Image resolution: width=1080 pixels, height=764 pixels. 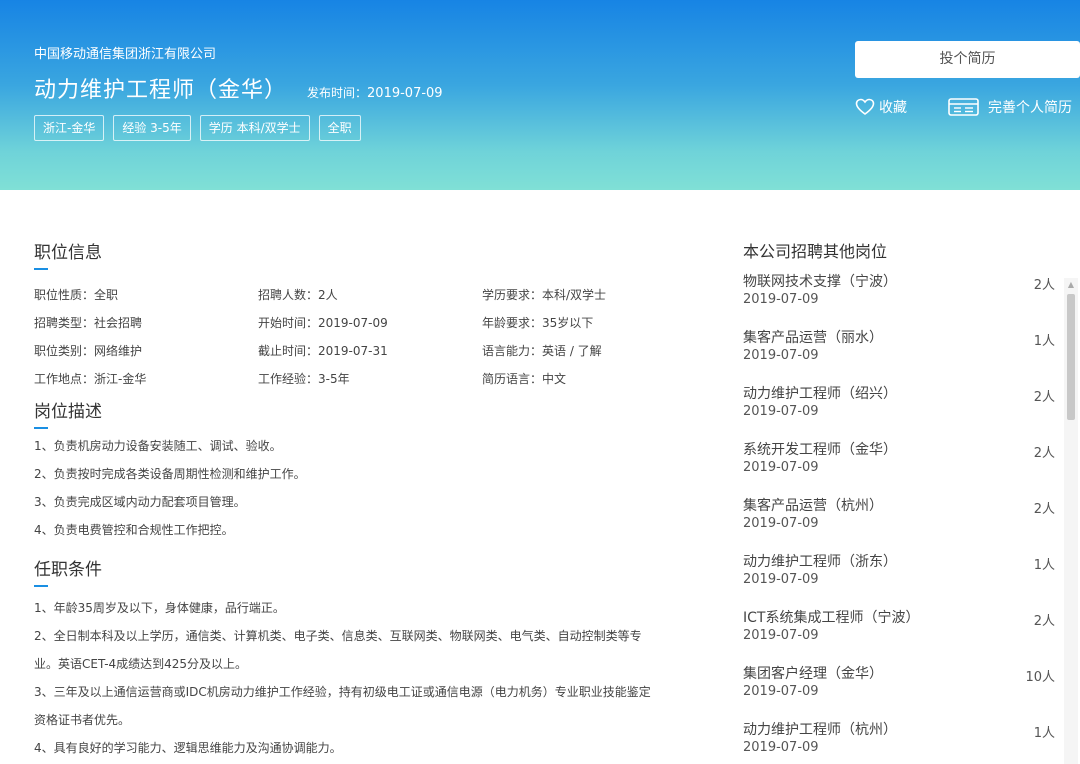 I want to click on tag-job-type: 全职, so click(x=339, y=128).